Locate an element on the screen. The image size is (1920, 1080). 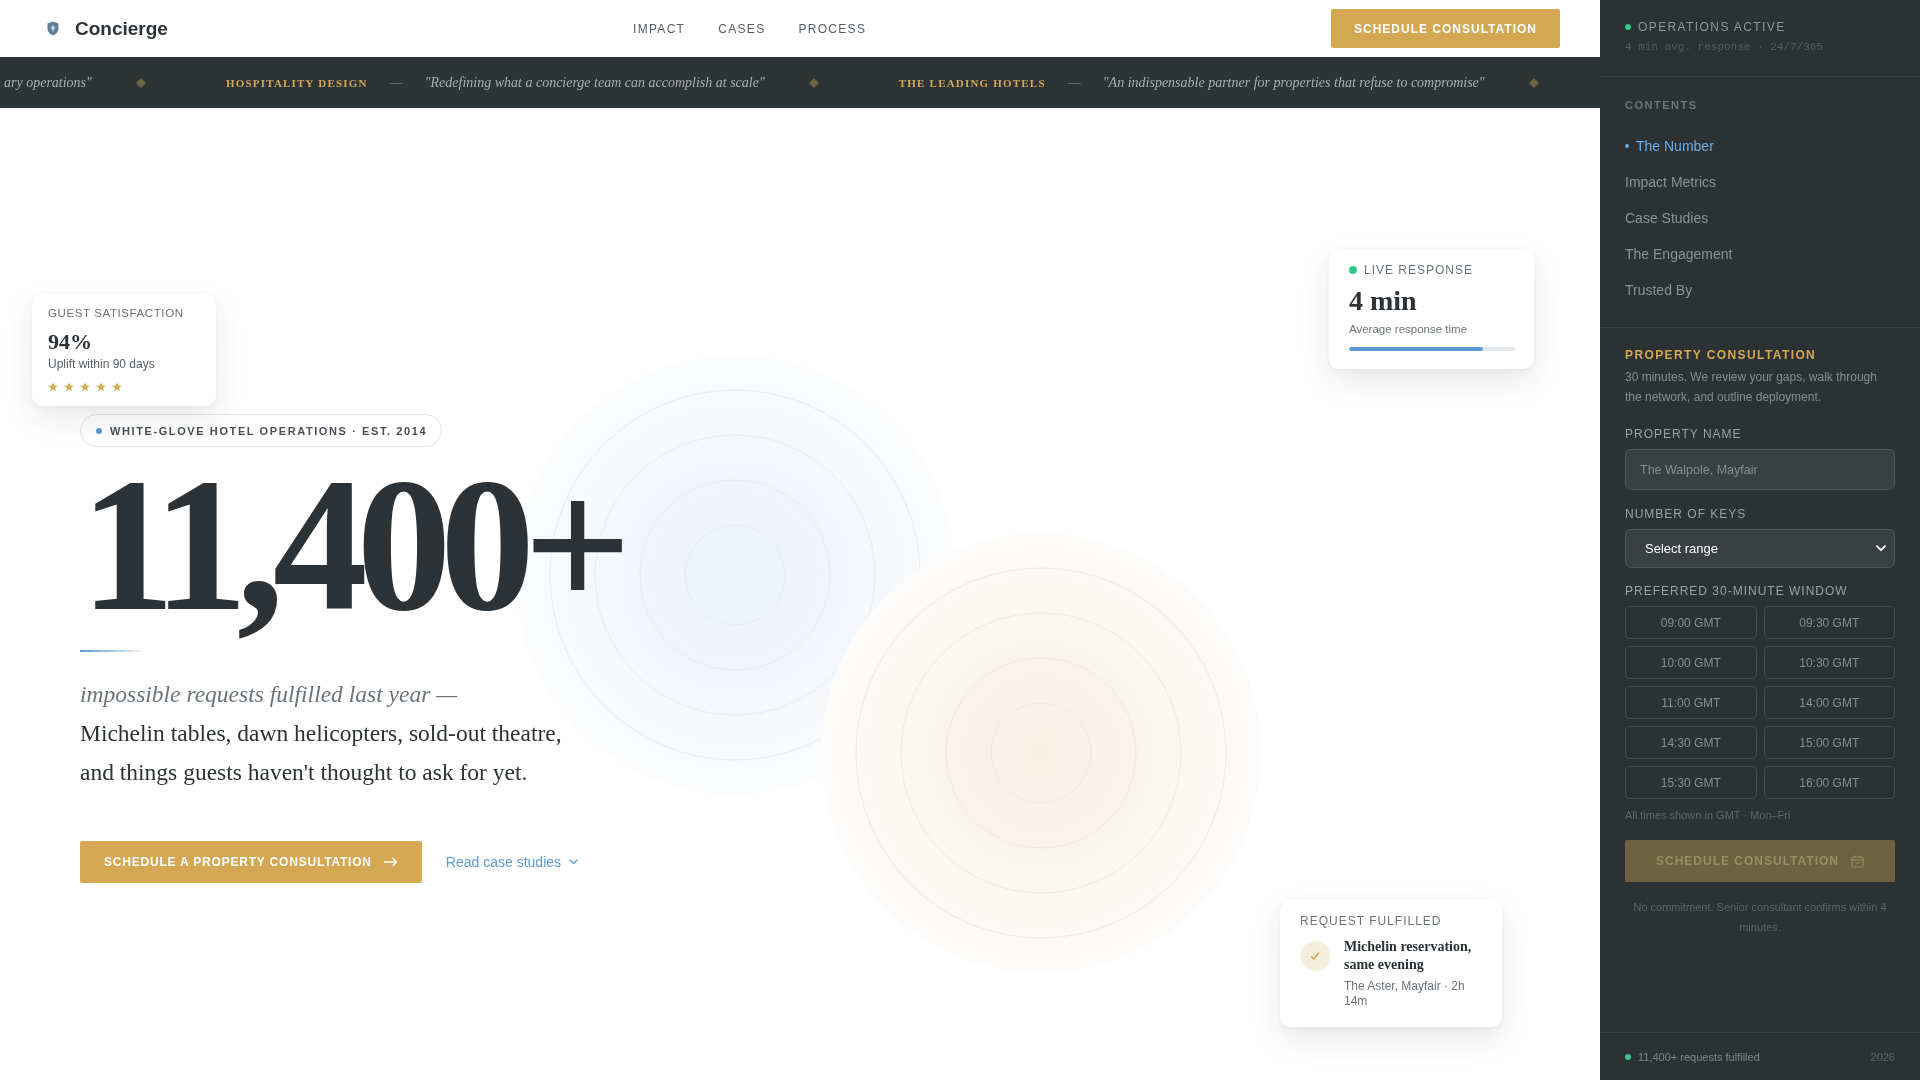
check-icon is located at coordinates (1315, 956).